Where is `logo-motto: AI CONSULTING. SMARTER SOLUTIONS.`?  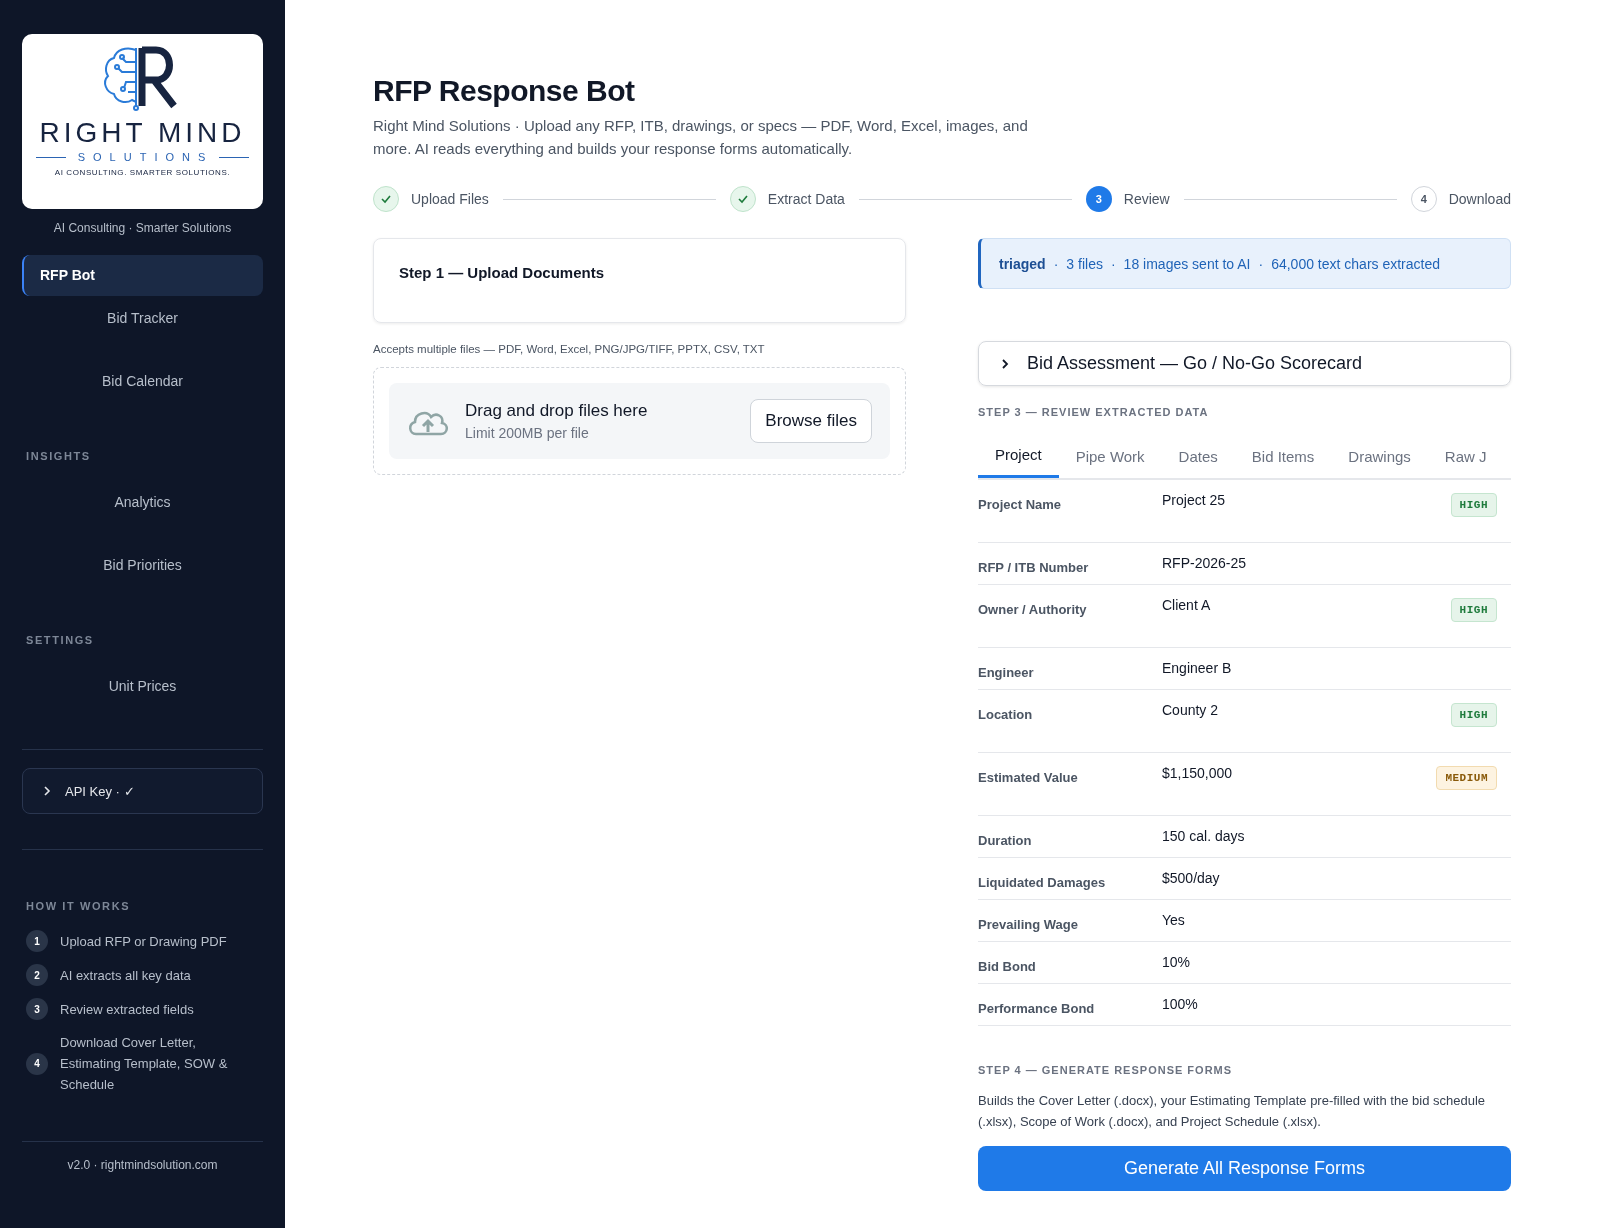
logo-motto: AI CONSULTING. SMARTER SOLUTIONS. is located at coordinates (142, 172).